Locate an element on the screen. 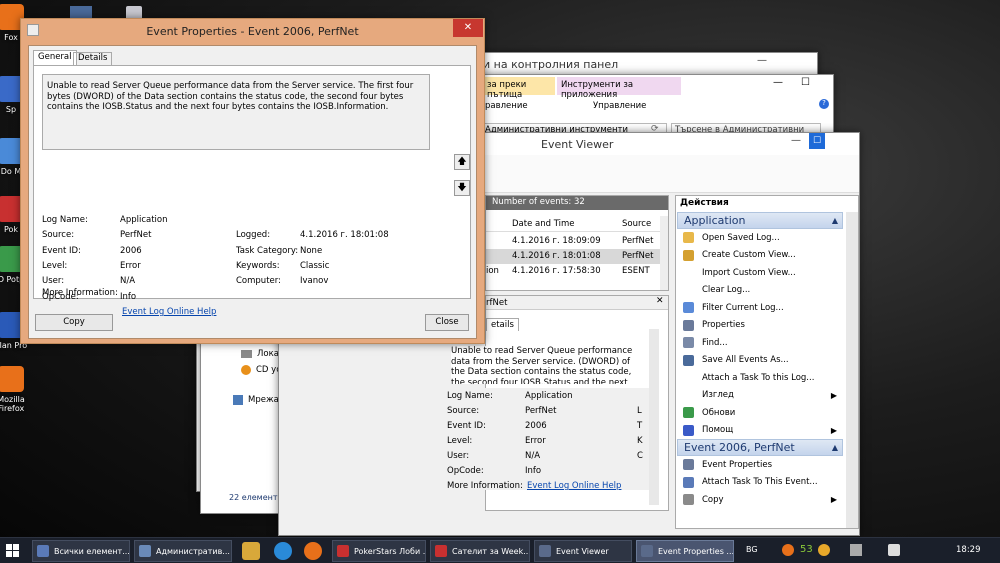  ie-icon is located at coordinates (283, 551).